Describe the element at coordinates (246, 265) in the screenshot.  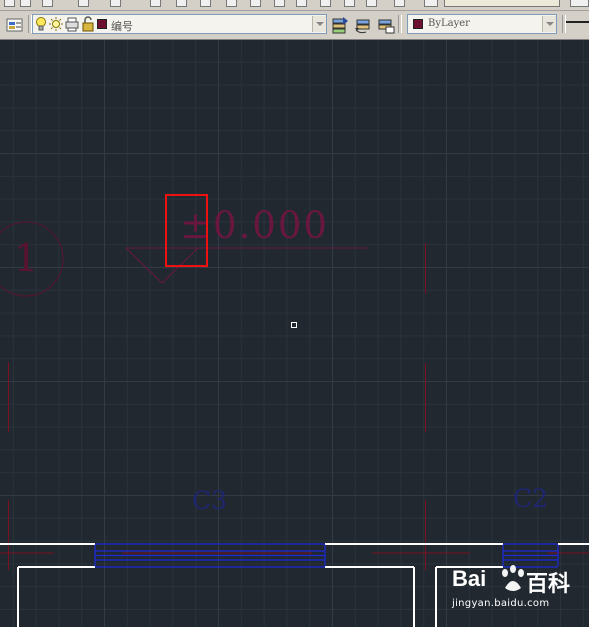
I see `elevation-symbol` at that location.